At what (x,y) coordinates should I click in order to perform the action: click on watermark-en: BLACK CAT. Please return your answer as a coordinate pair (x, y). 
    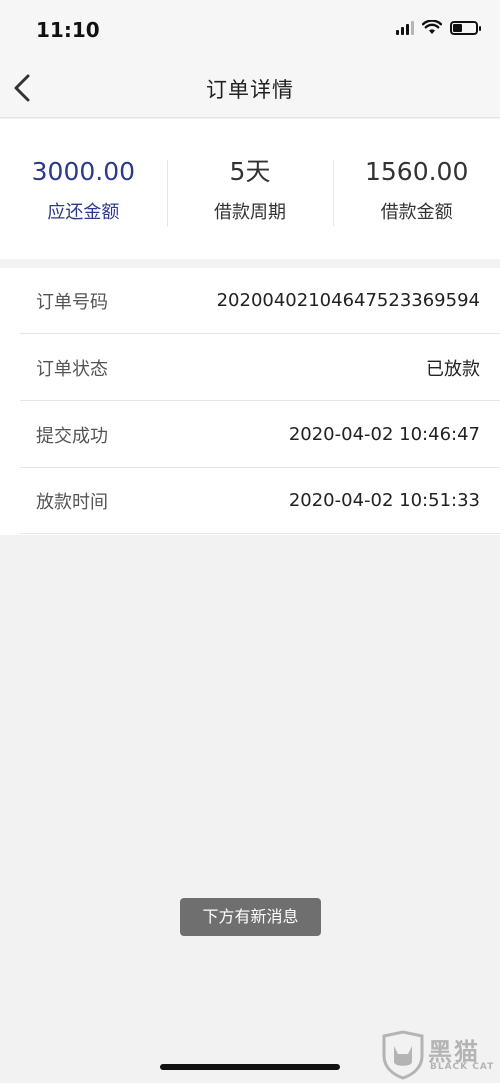
    Looking at the image, I should click on (462, 1067).